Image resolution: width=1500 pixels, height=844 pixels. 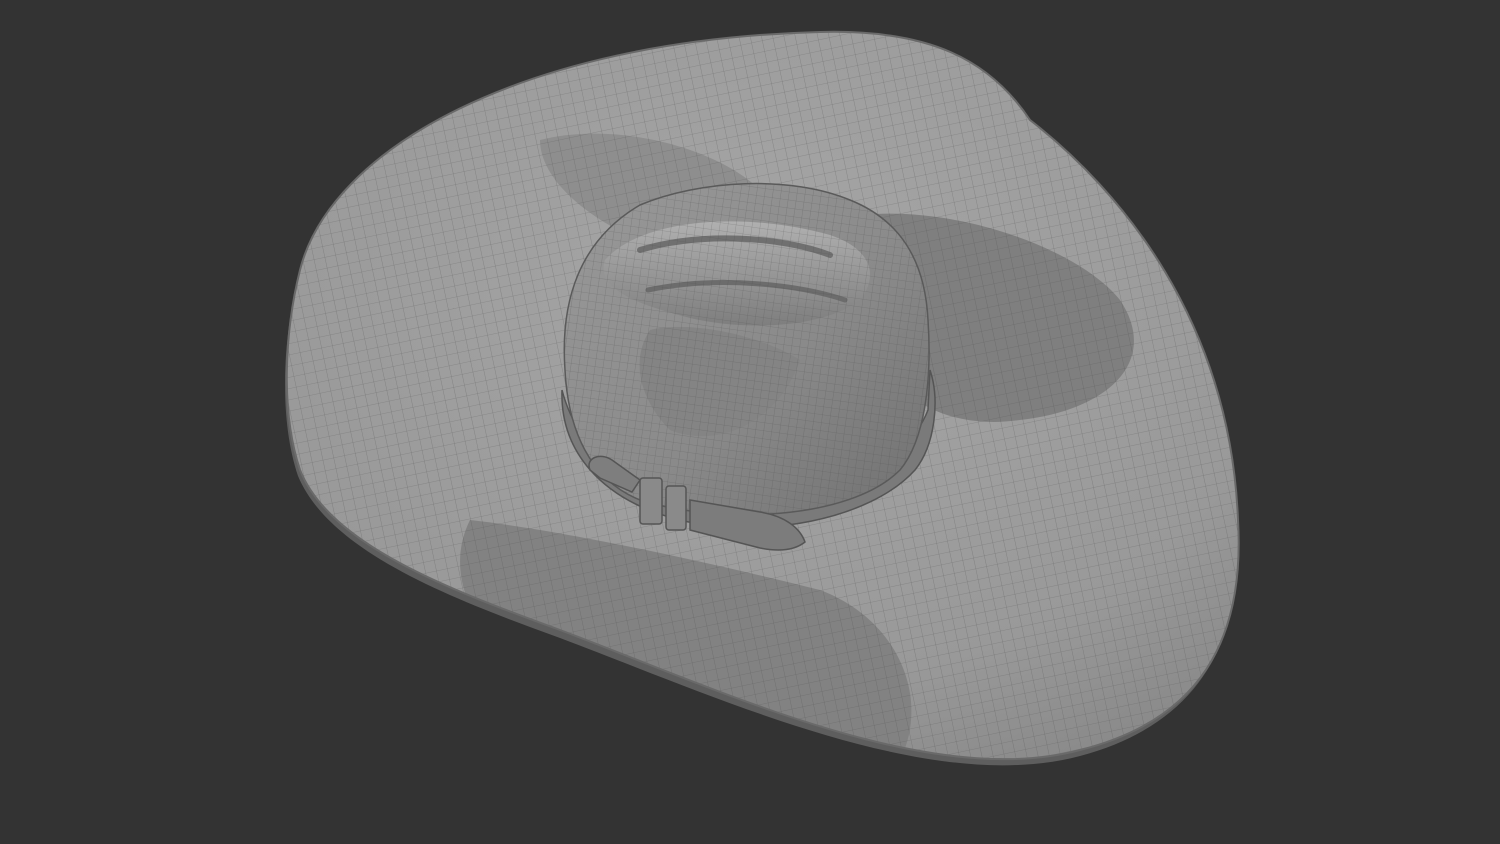 I want to click on band-keeper-left, so click(x=651, y=501).